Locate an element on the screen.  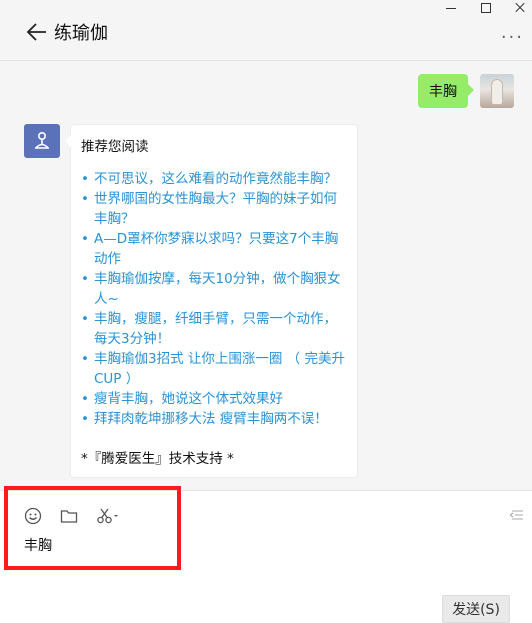
card-footer: *『腾爱医生』技术支持 * is located at coordinates (157, 459).